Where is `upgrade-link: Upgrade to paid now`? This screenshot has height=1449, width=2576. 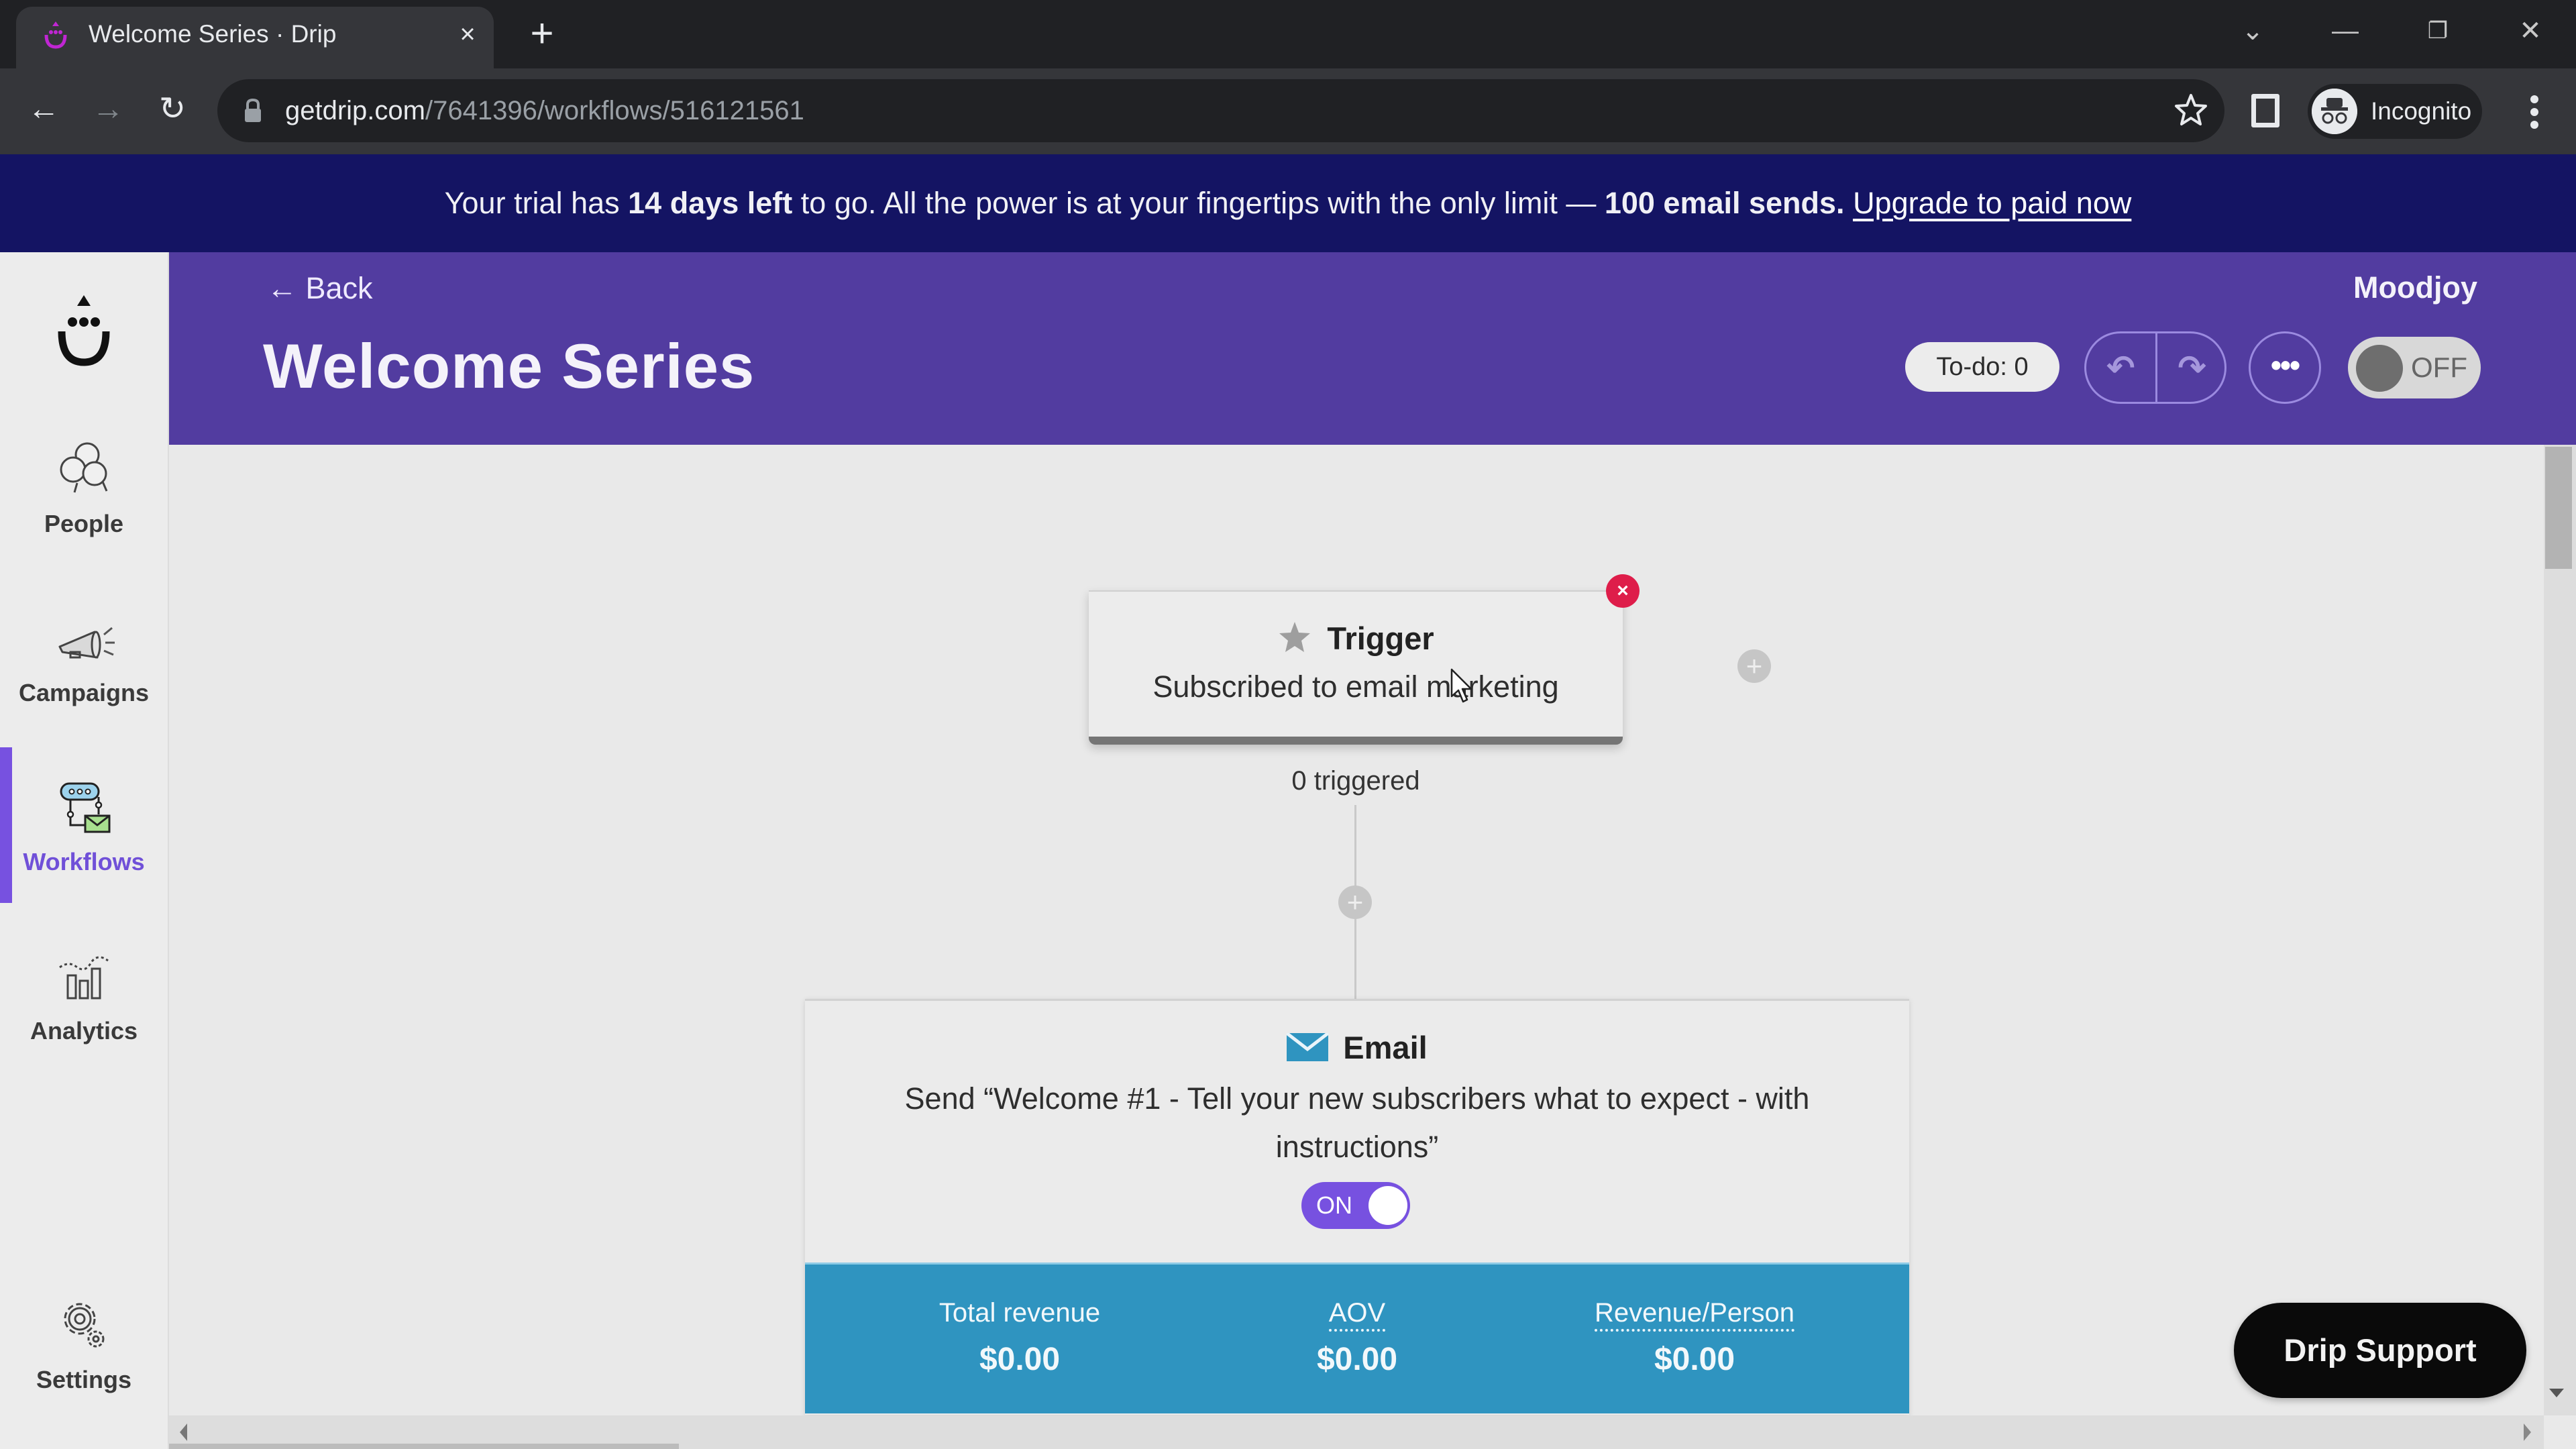
upgrade-link: Upgrade to paid now is located at coordinates (1992, 203).